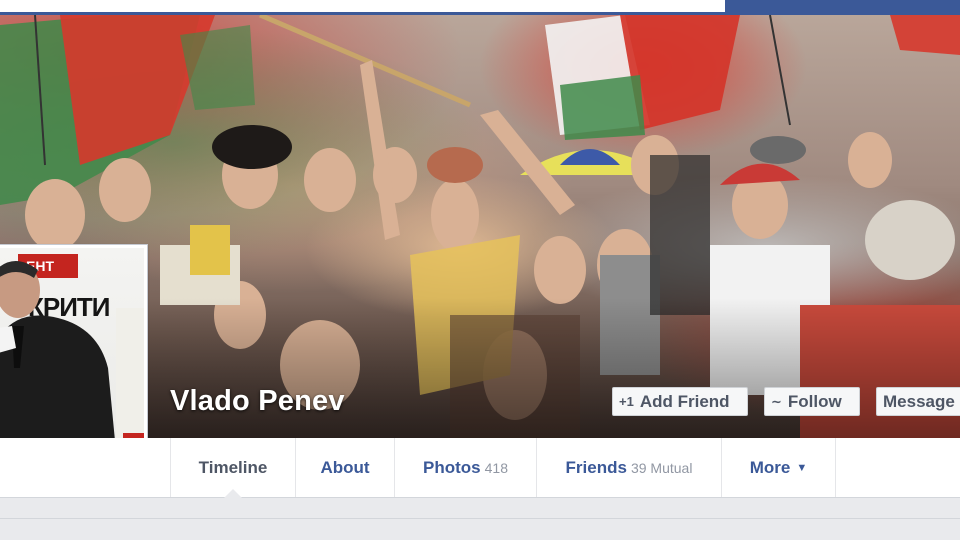 The height and width of the screenshot is (540, 960). I want to click on person-silhouette, so click(72, 365).